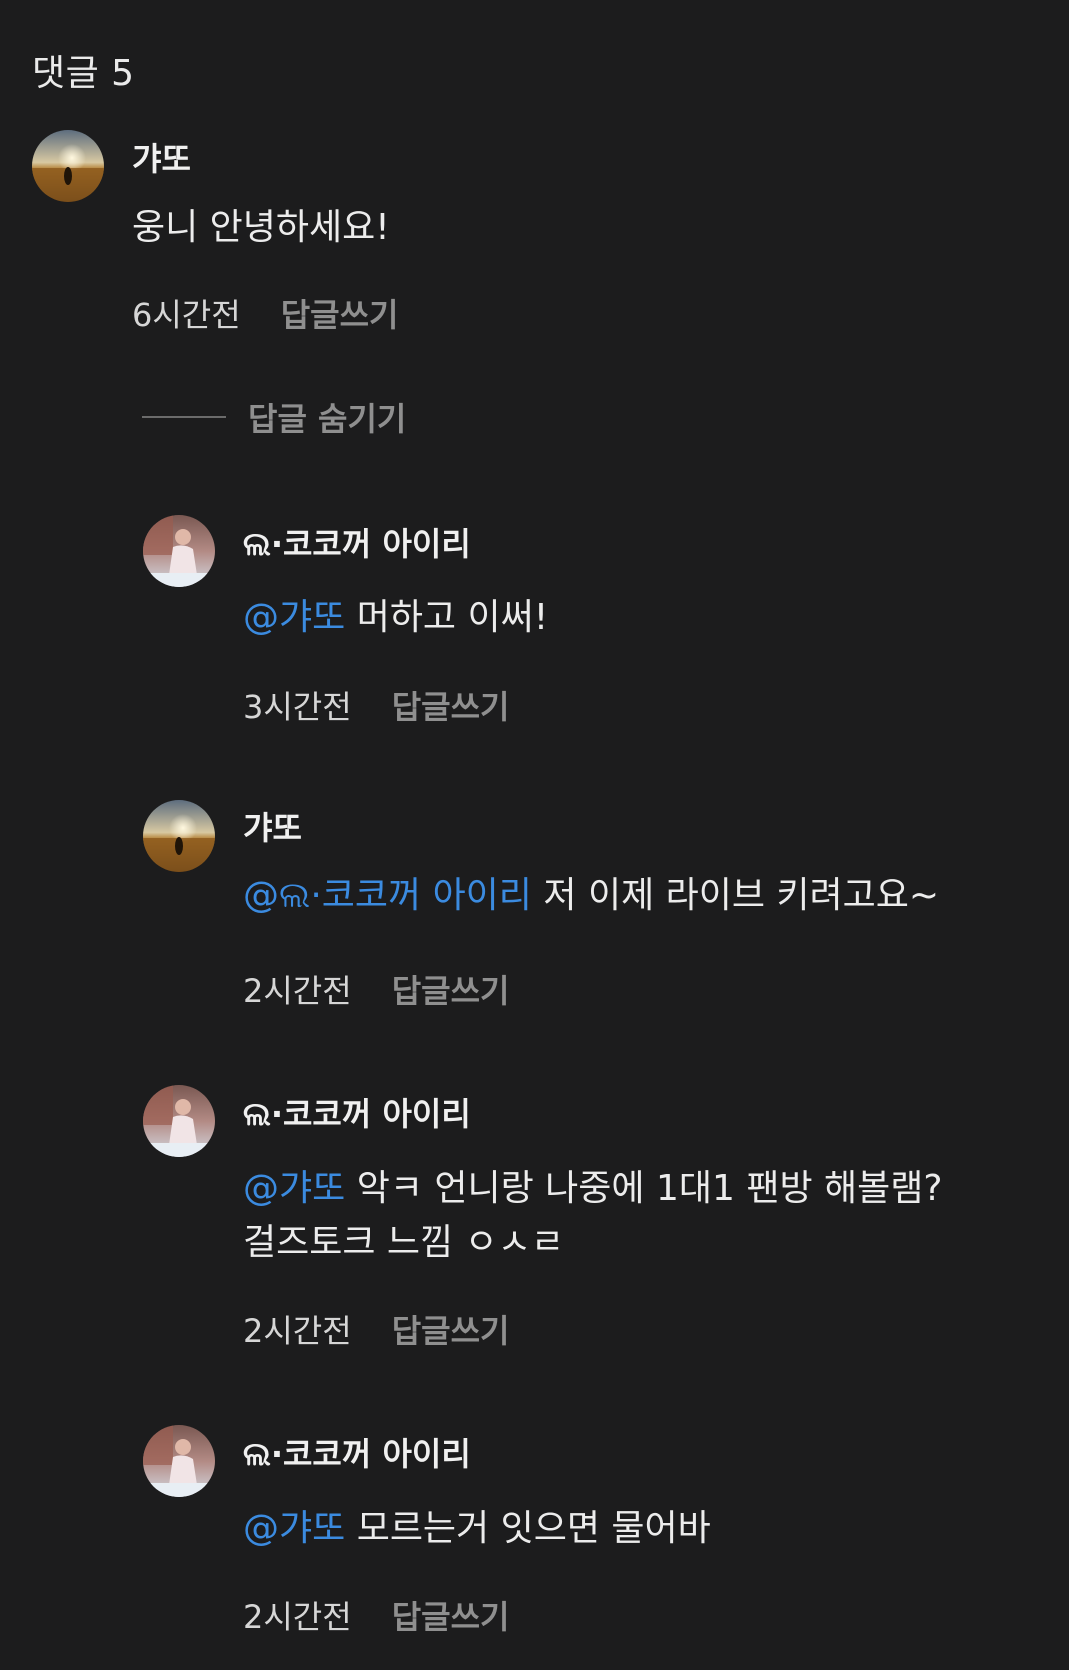 Image resolution: width=1069 pixels, height=1670 pixels. Describe the element at coordinates (265, 313) in the screenshot. I see `comment-meta: 6시간전 답글쓰기` at that location.